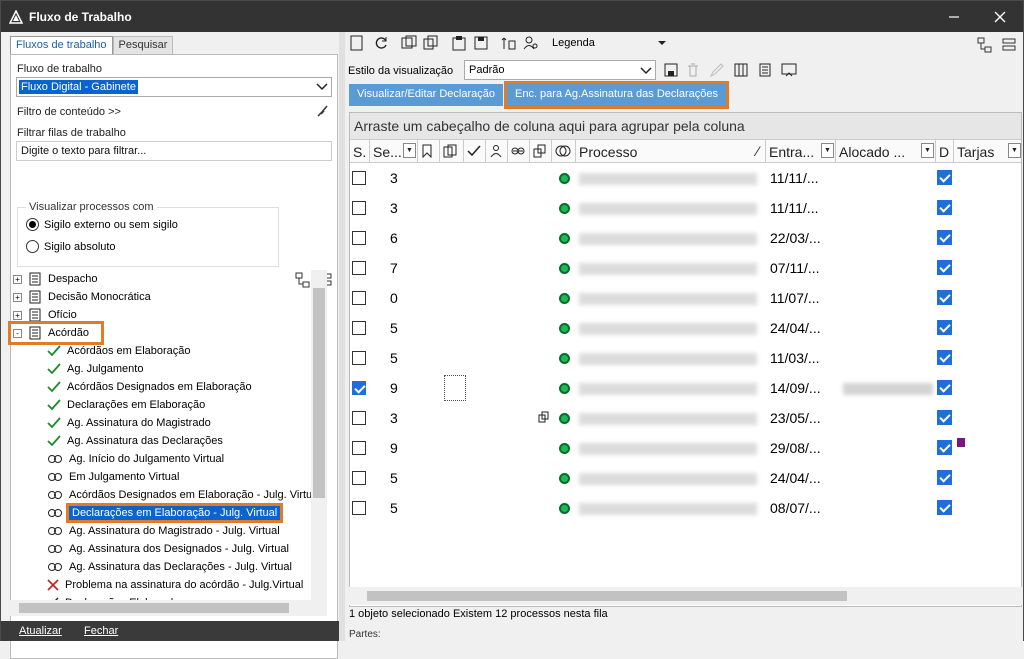 This screenshot has width=1024, height=659. I want to click on tree-item: Ag. Julgamento, so click(95, 369).